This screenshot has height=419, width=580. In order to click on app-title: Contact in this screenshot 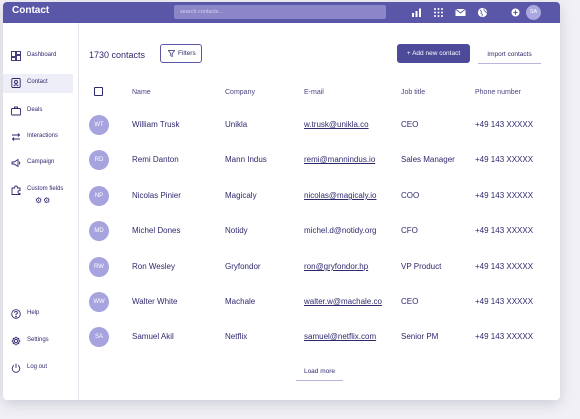, I will do `click(31, 10)`.